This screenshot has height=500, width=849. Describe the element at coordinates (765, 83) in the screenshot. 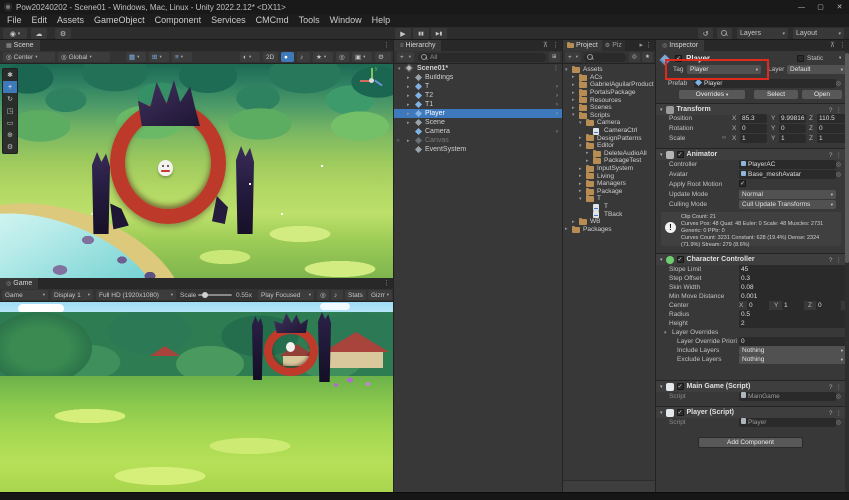

I see `prefab-object-field: Player` at that location.